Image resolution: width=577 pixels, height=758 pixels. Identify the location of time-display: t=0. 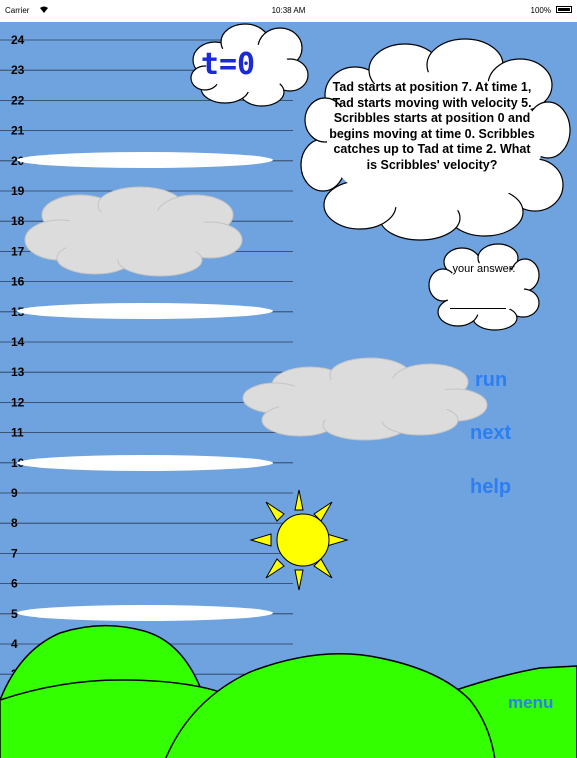
(228, 64).